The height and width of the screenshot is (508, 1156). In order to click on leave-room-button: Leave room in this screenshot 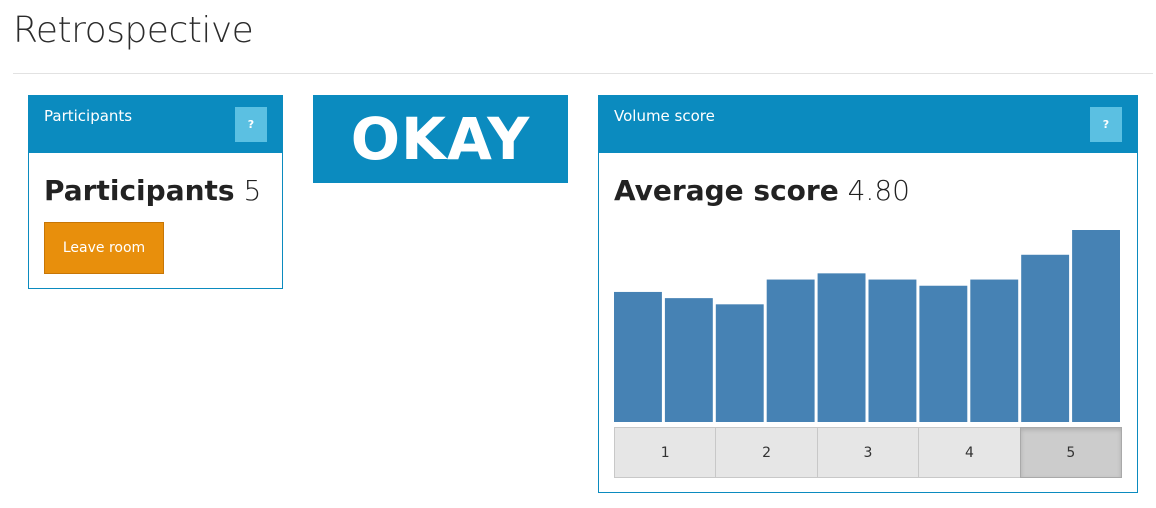, I will do `click(104, 248)`.